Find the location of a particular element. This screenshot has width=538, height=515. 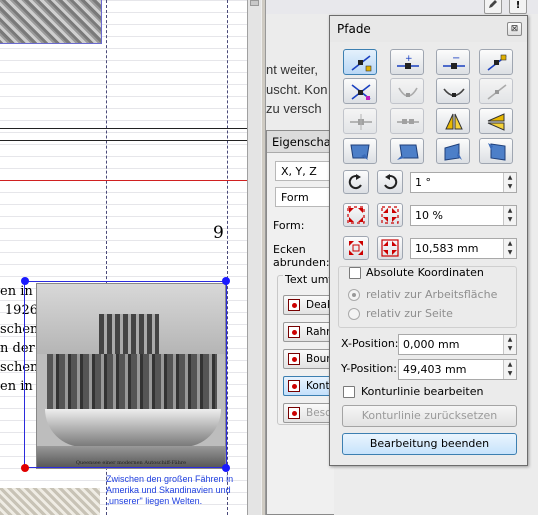

relative-page-label: relativ zur Seite is located at coordinates (409, 313).